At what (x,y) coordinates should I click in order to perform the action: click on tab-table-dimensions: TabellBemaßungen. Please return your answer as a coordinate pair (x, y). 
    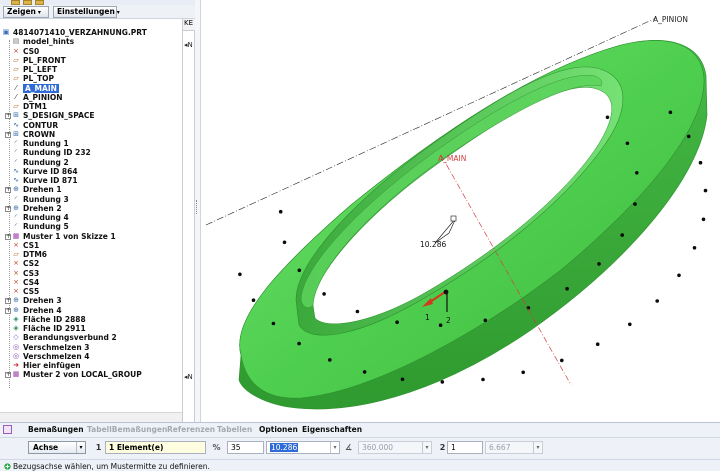
    Looking at the image, I should click on (127, 429).